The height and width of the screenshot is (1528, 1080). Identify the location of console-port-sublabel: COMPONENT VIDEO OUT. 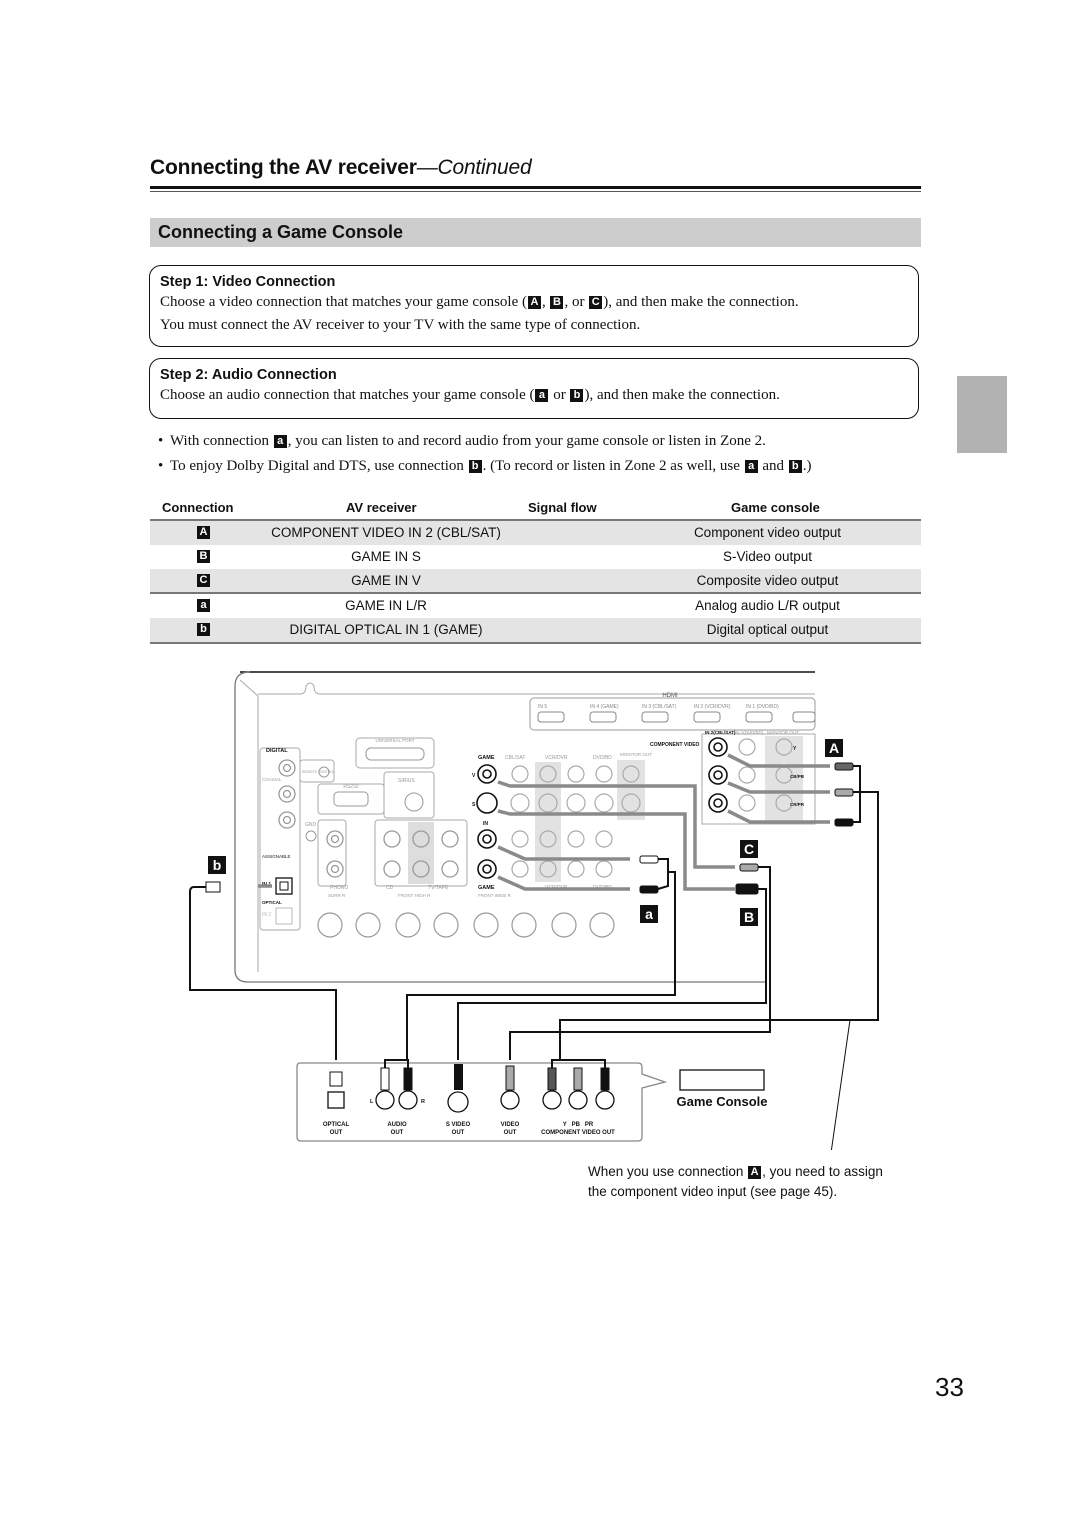
(578, 1133).